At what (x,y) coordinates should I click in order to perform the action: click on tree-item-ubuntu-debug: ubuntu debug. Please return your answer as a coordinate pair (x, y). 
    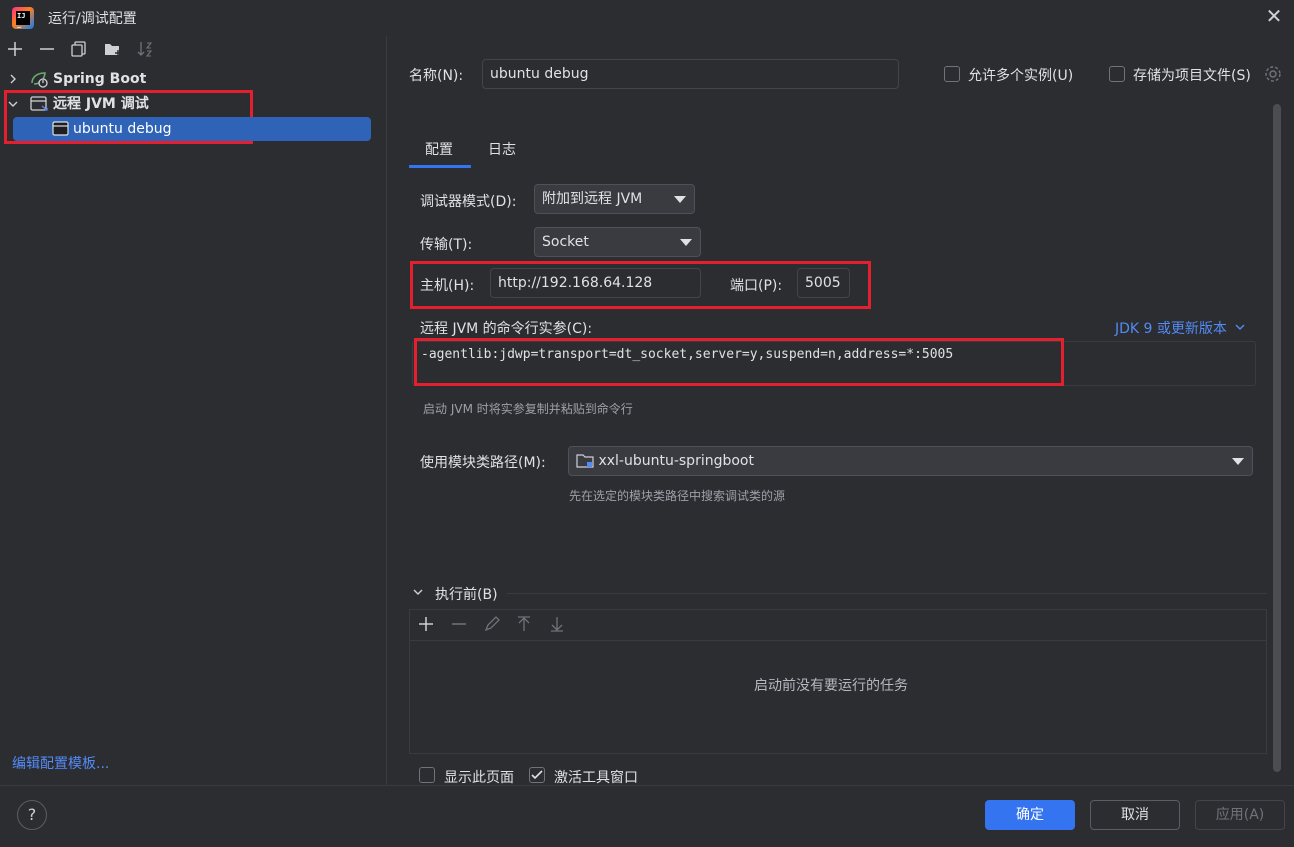
    Looking at the image, I should click on (122, 129).